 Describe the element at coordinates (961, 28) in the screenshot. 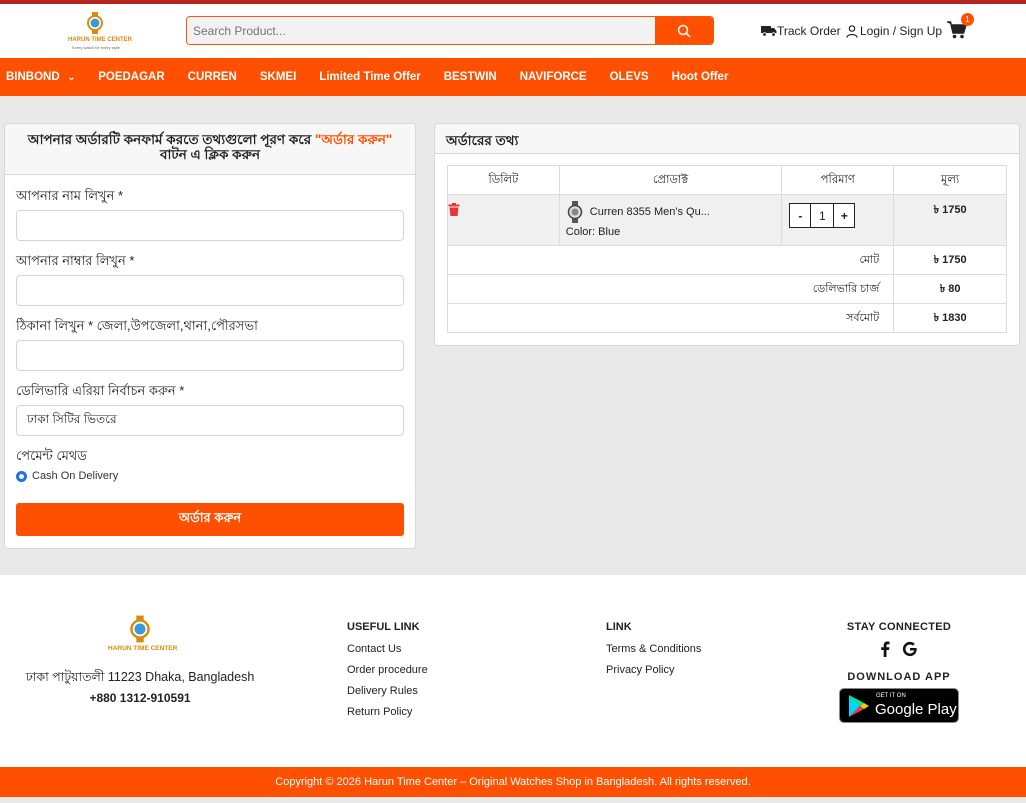

I see `cart-button: 1` at that location.